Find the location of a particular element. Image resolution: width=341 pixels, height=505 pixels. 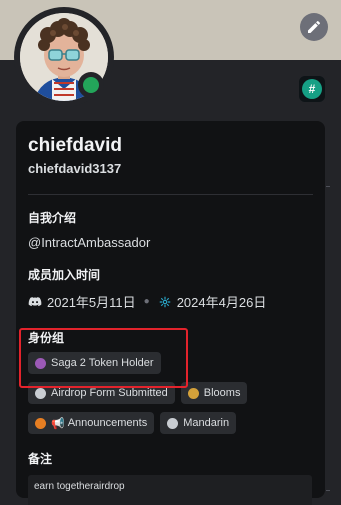

roles-title: 身份组 is located at coordinates (46, 338).